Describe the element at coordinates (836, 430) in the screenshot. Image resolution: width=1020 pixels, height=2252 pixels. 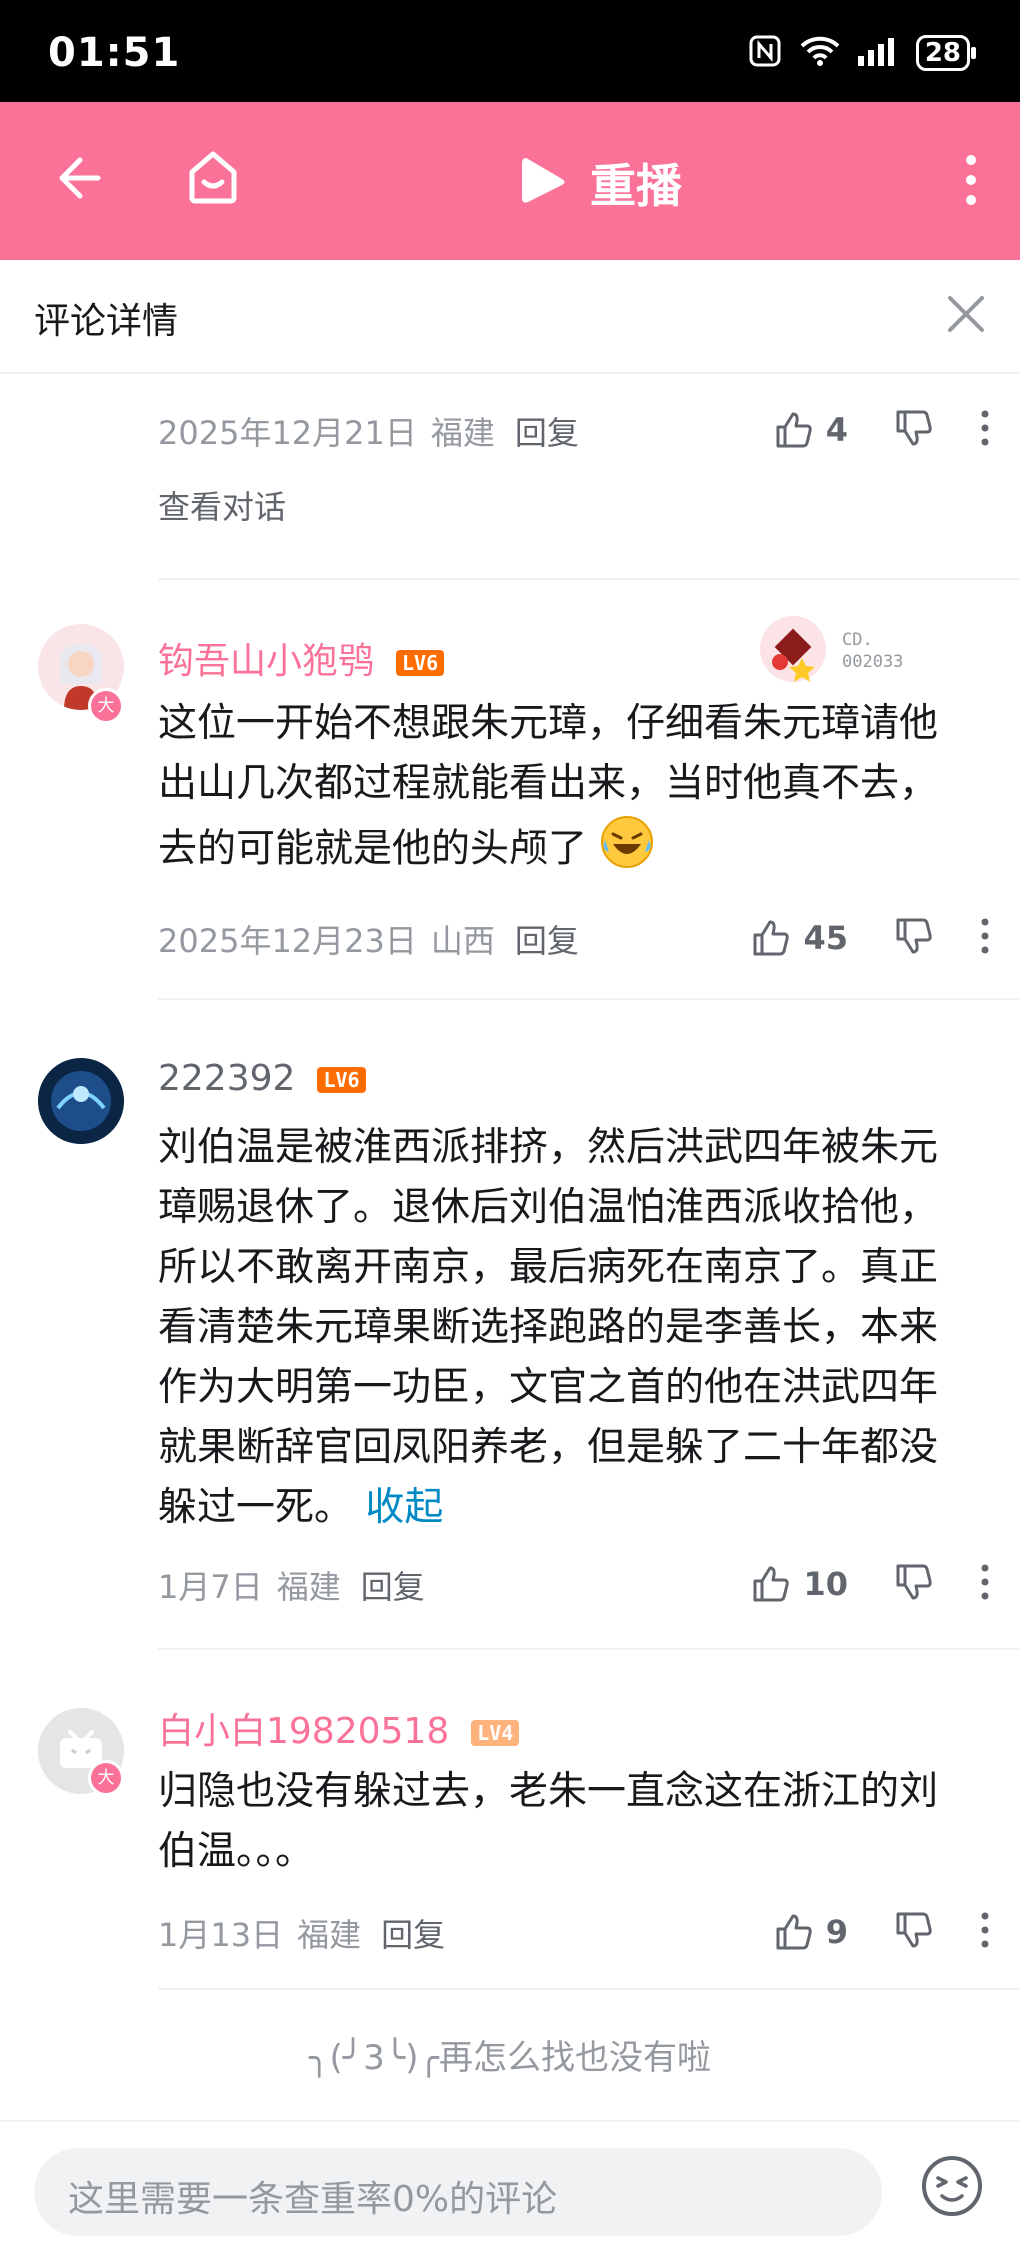
I see `like-count: 4` at that location.